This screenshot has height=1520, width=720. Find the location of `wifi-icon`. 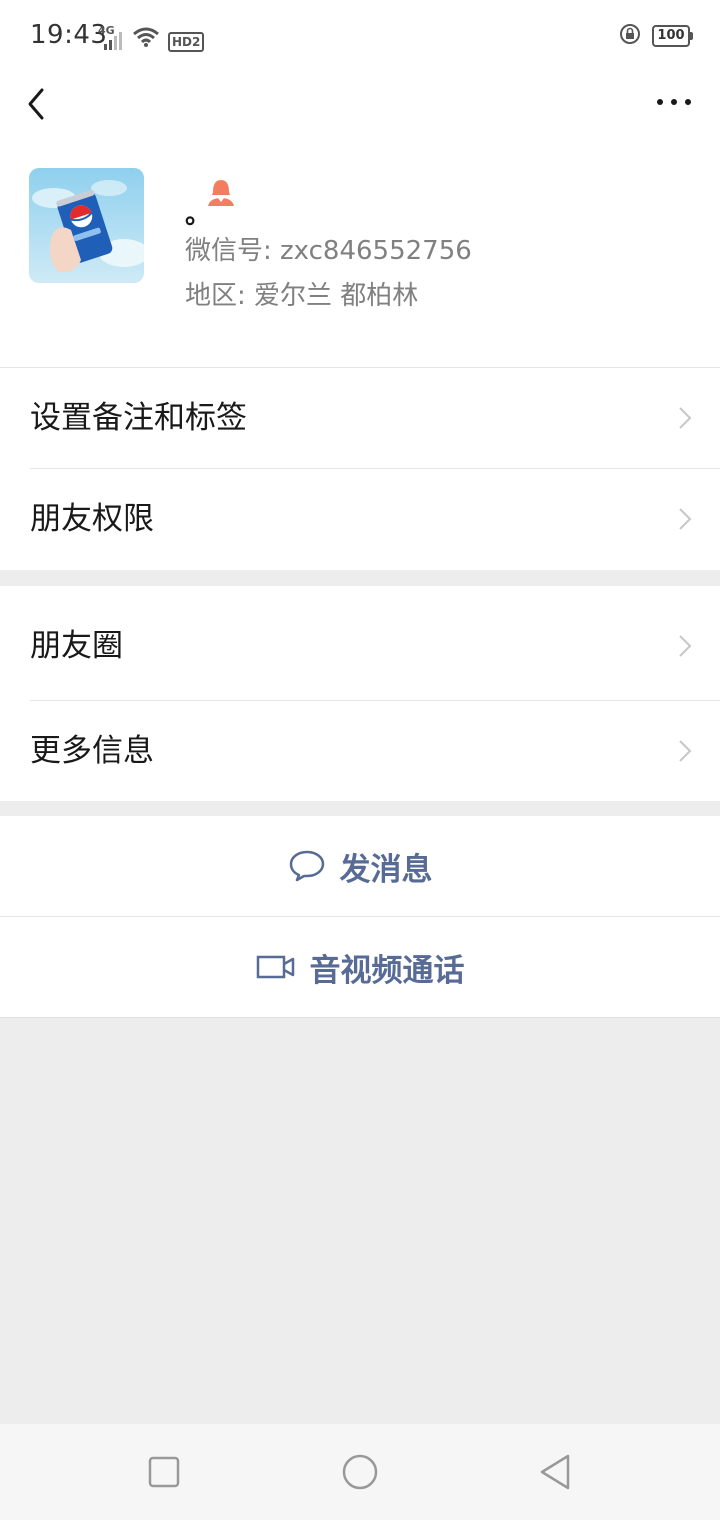

wifi-icon is located at coordinates (146, 39).